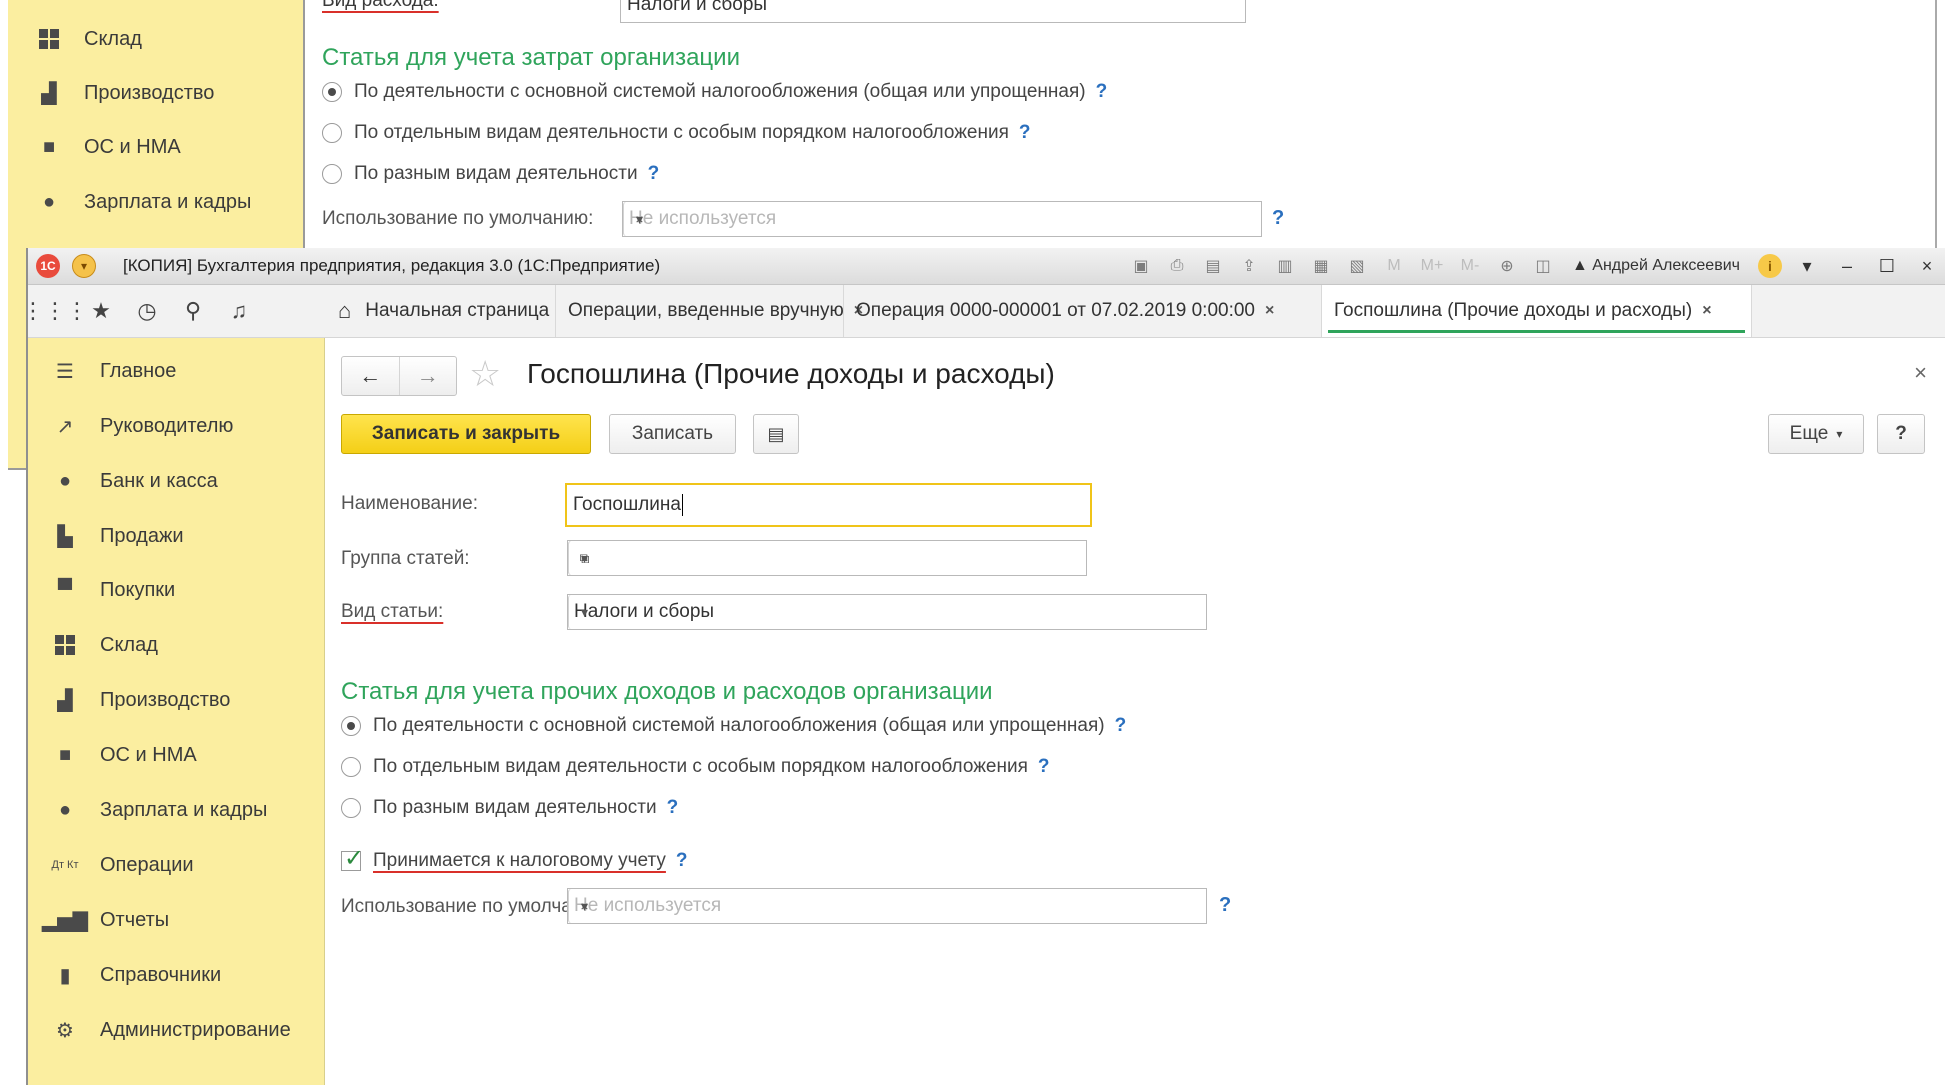  I want to click on preview-icon: ▤, so click(1213, 266).